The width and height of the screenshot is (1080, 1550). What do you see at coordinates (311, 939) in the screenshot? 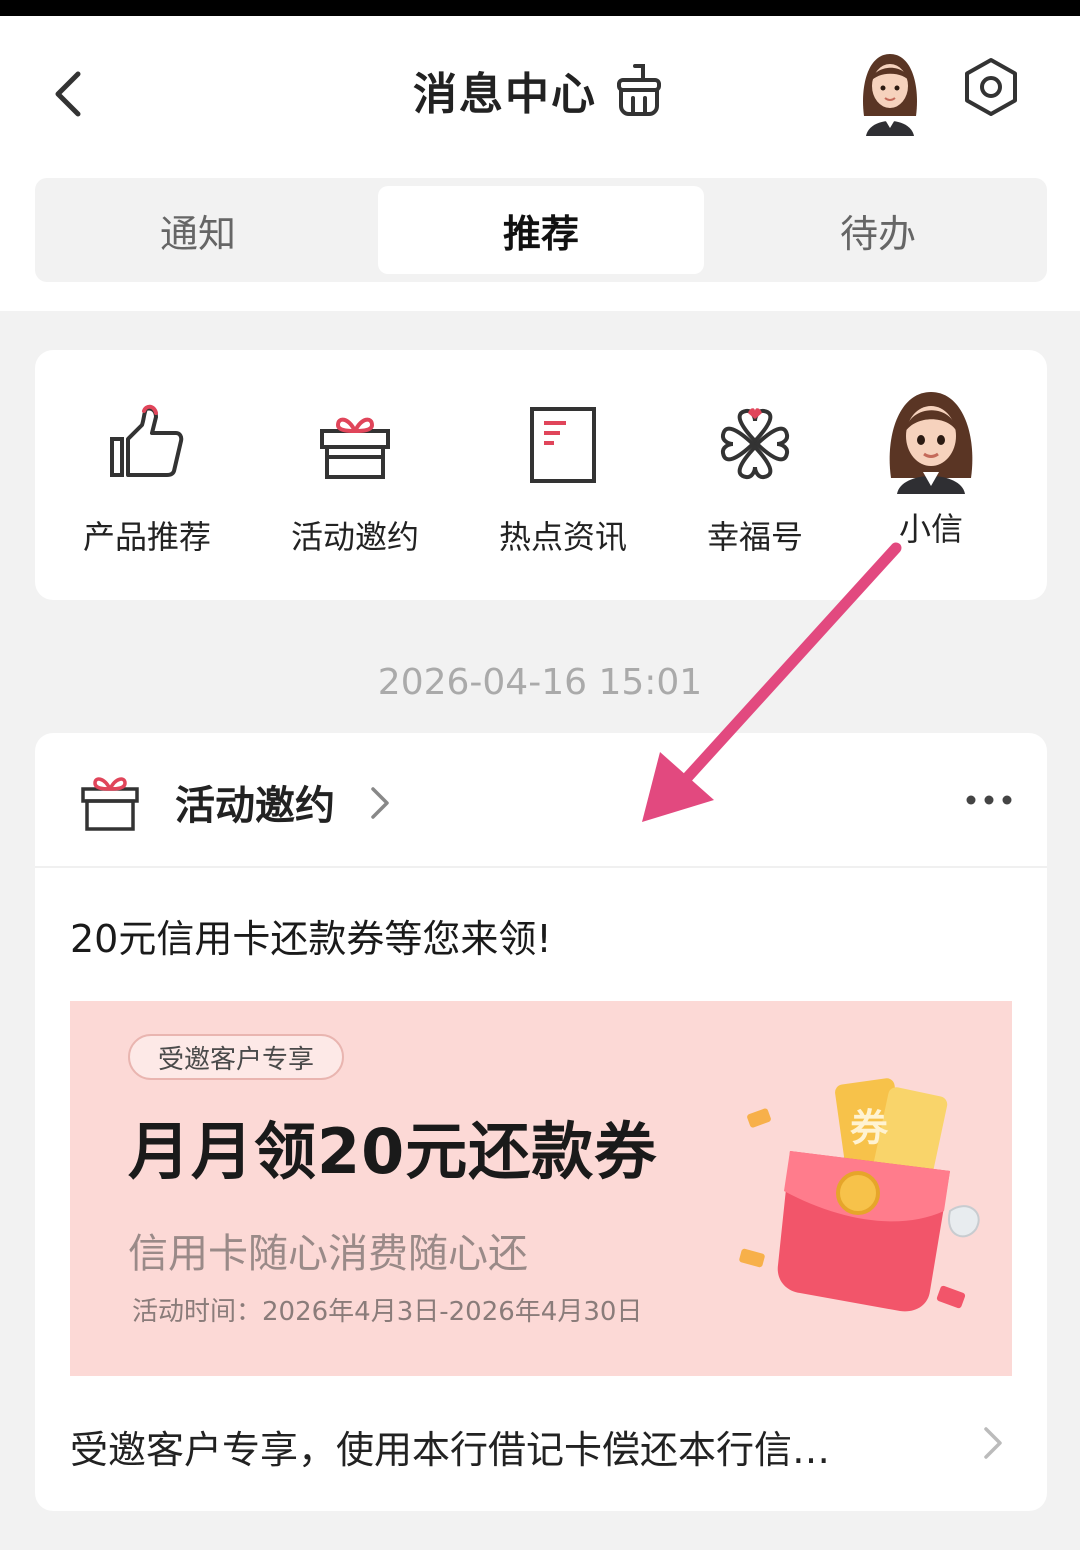
I see `message-headline: 20元信用卡还款券等您来领!` at bounding box center [311, 939].